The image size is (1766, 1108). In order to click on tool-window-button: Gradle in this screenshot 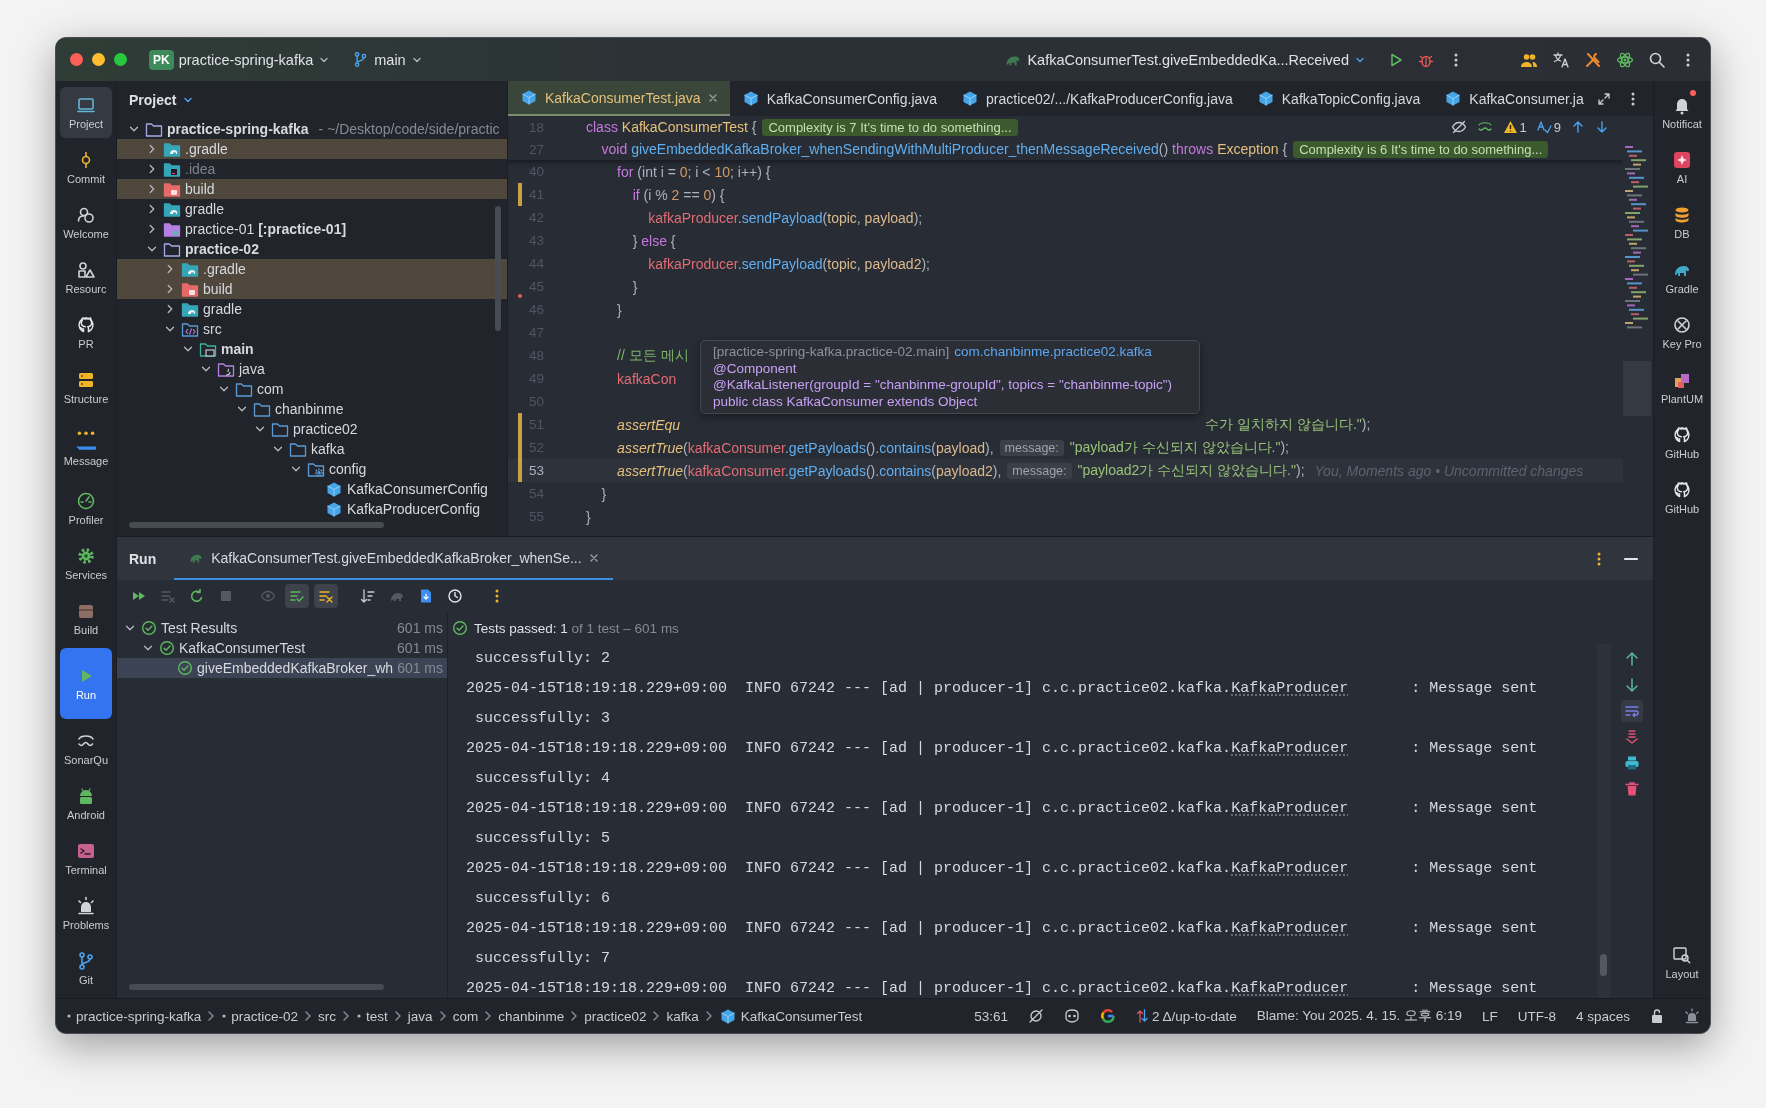, I will do `click(1682, 277)`.